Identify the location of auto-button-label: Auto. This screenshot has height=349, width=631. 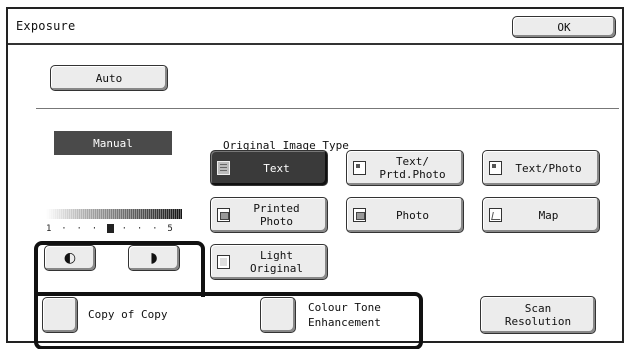
(109, 78).